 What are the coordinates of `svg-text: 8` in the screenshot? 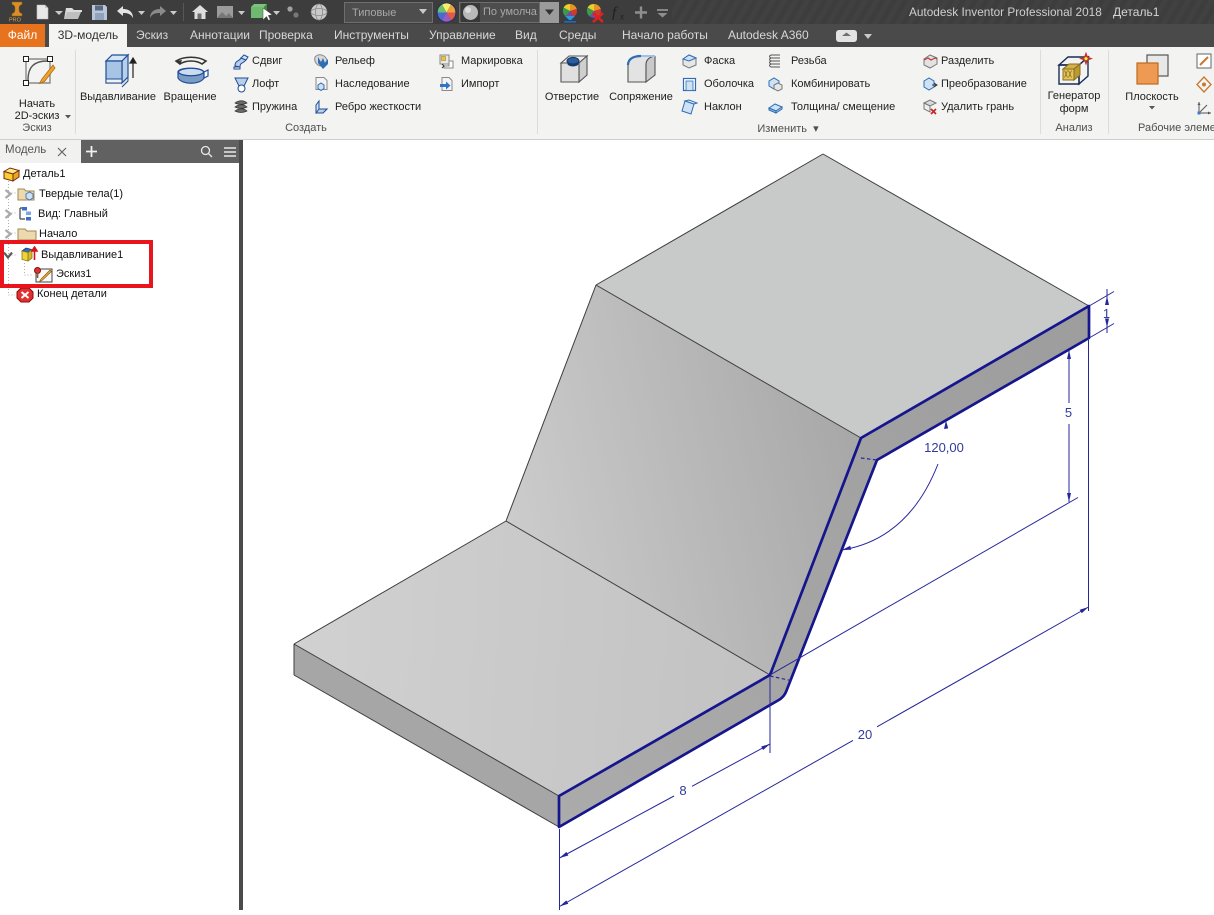 It's located at (682, 790).